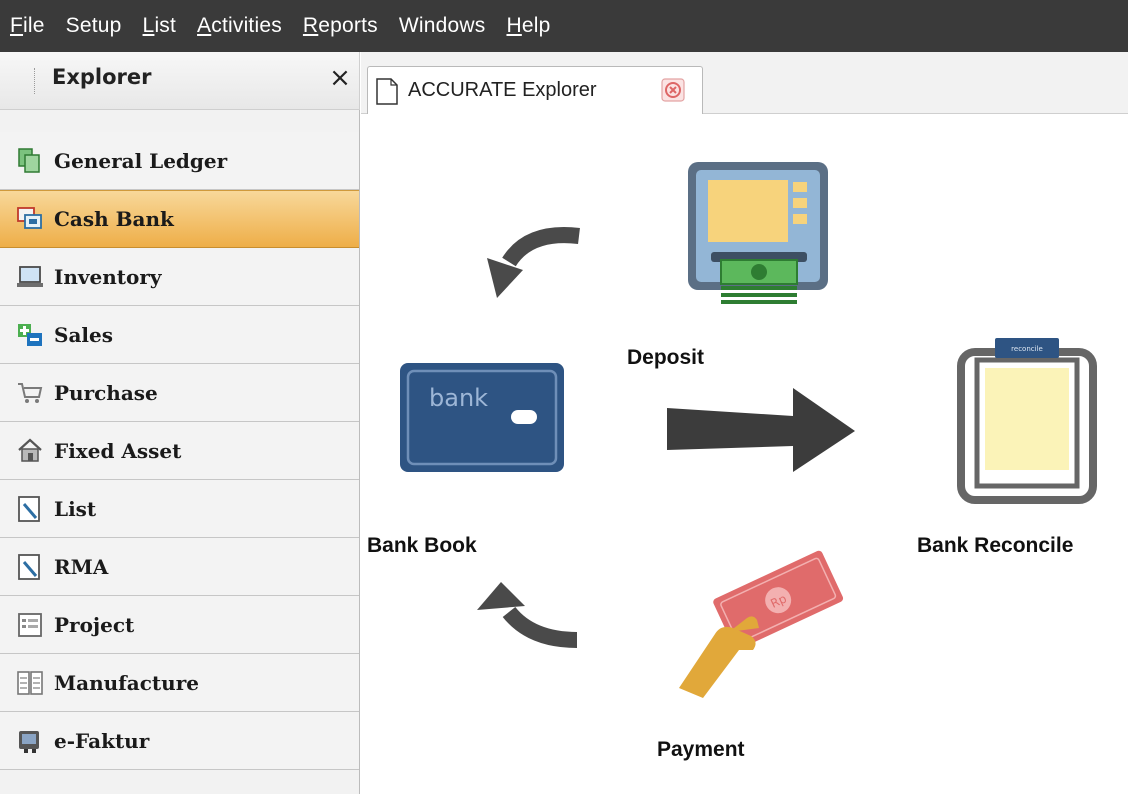 Image resolution: width=1128 pixels, height=794 pixels. I want to click on deposit-atm-icon, so click(758, 238).